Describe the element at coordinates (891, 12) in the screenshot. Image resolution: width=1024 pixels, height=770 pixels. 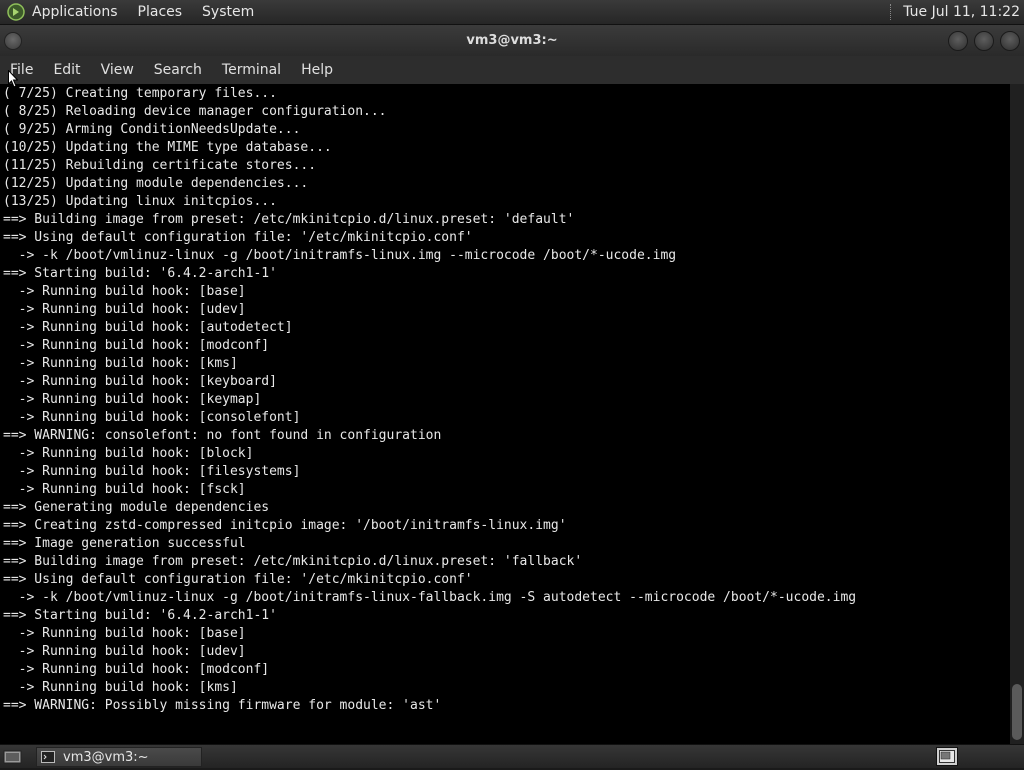
I see `panel-separator` at that location.